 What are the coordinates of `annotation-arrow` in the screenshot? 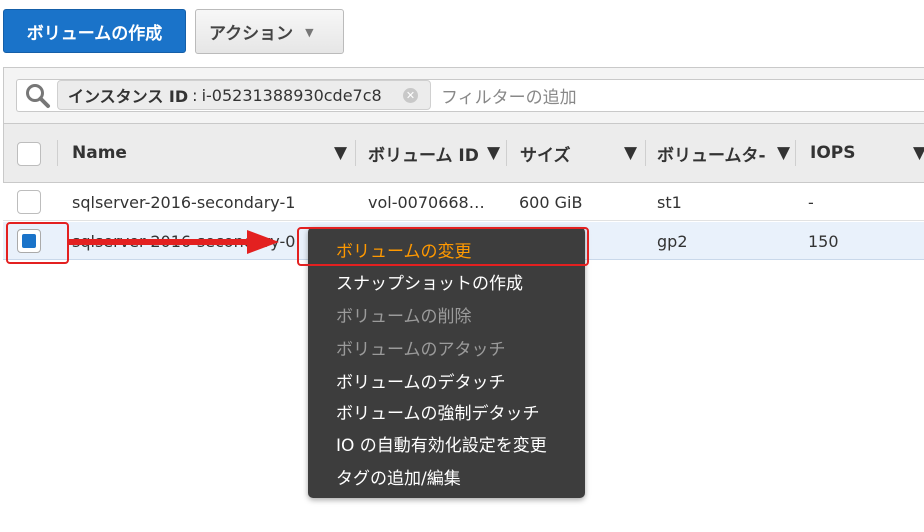 It's located at (174, 242).